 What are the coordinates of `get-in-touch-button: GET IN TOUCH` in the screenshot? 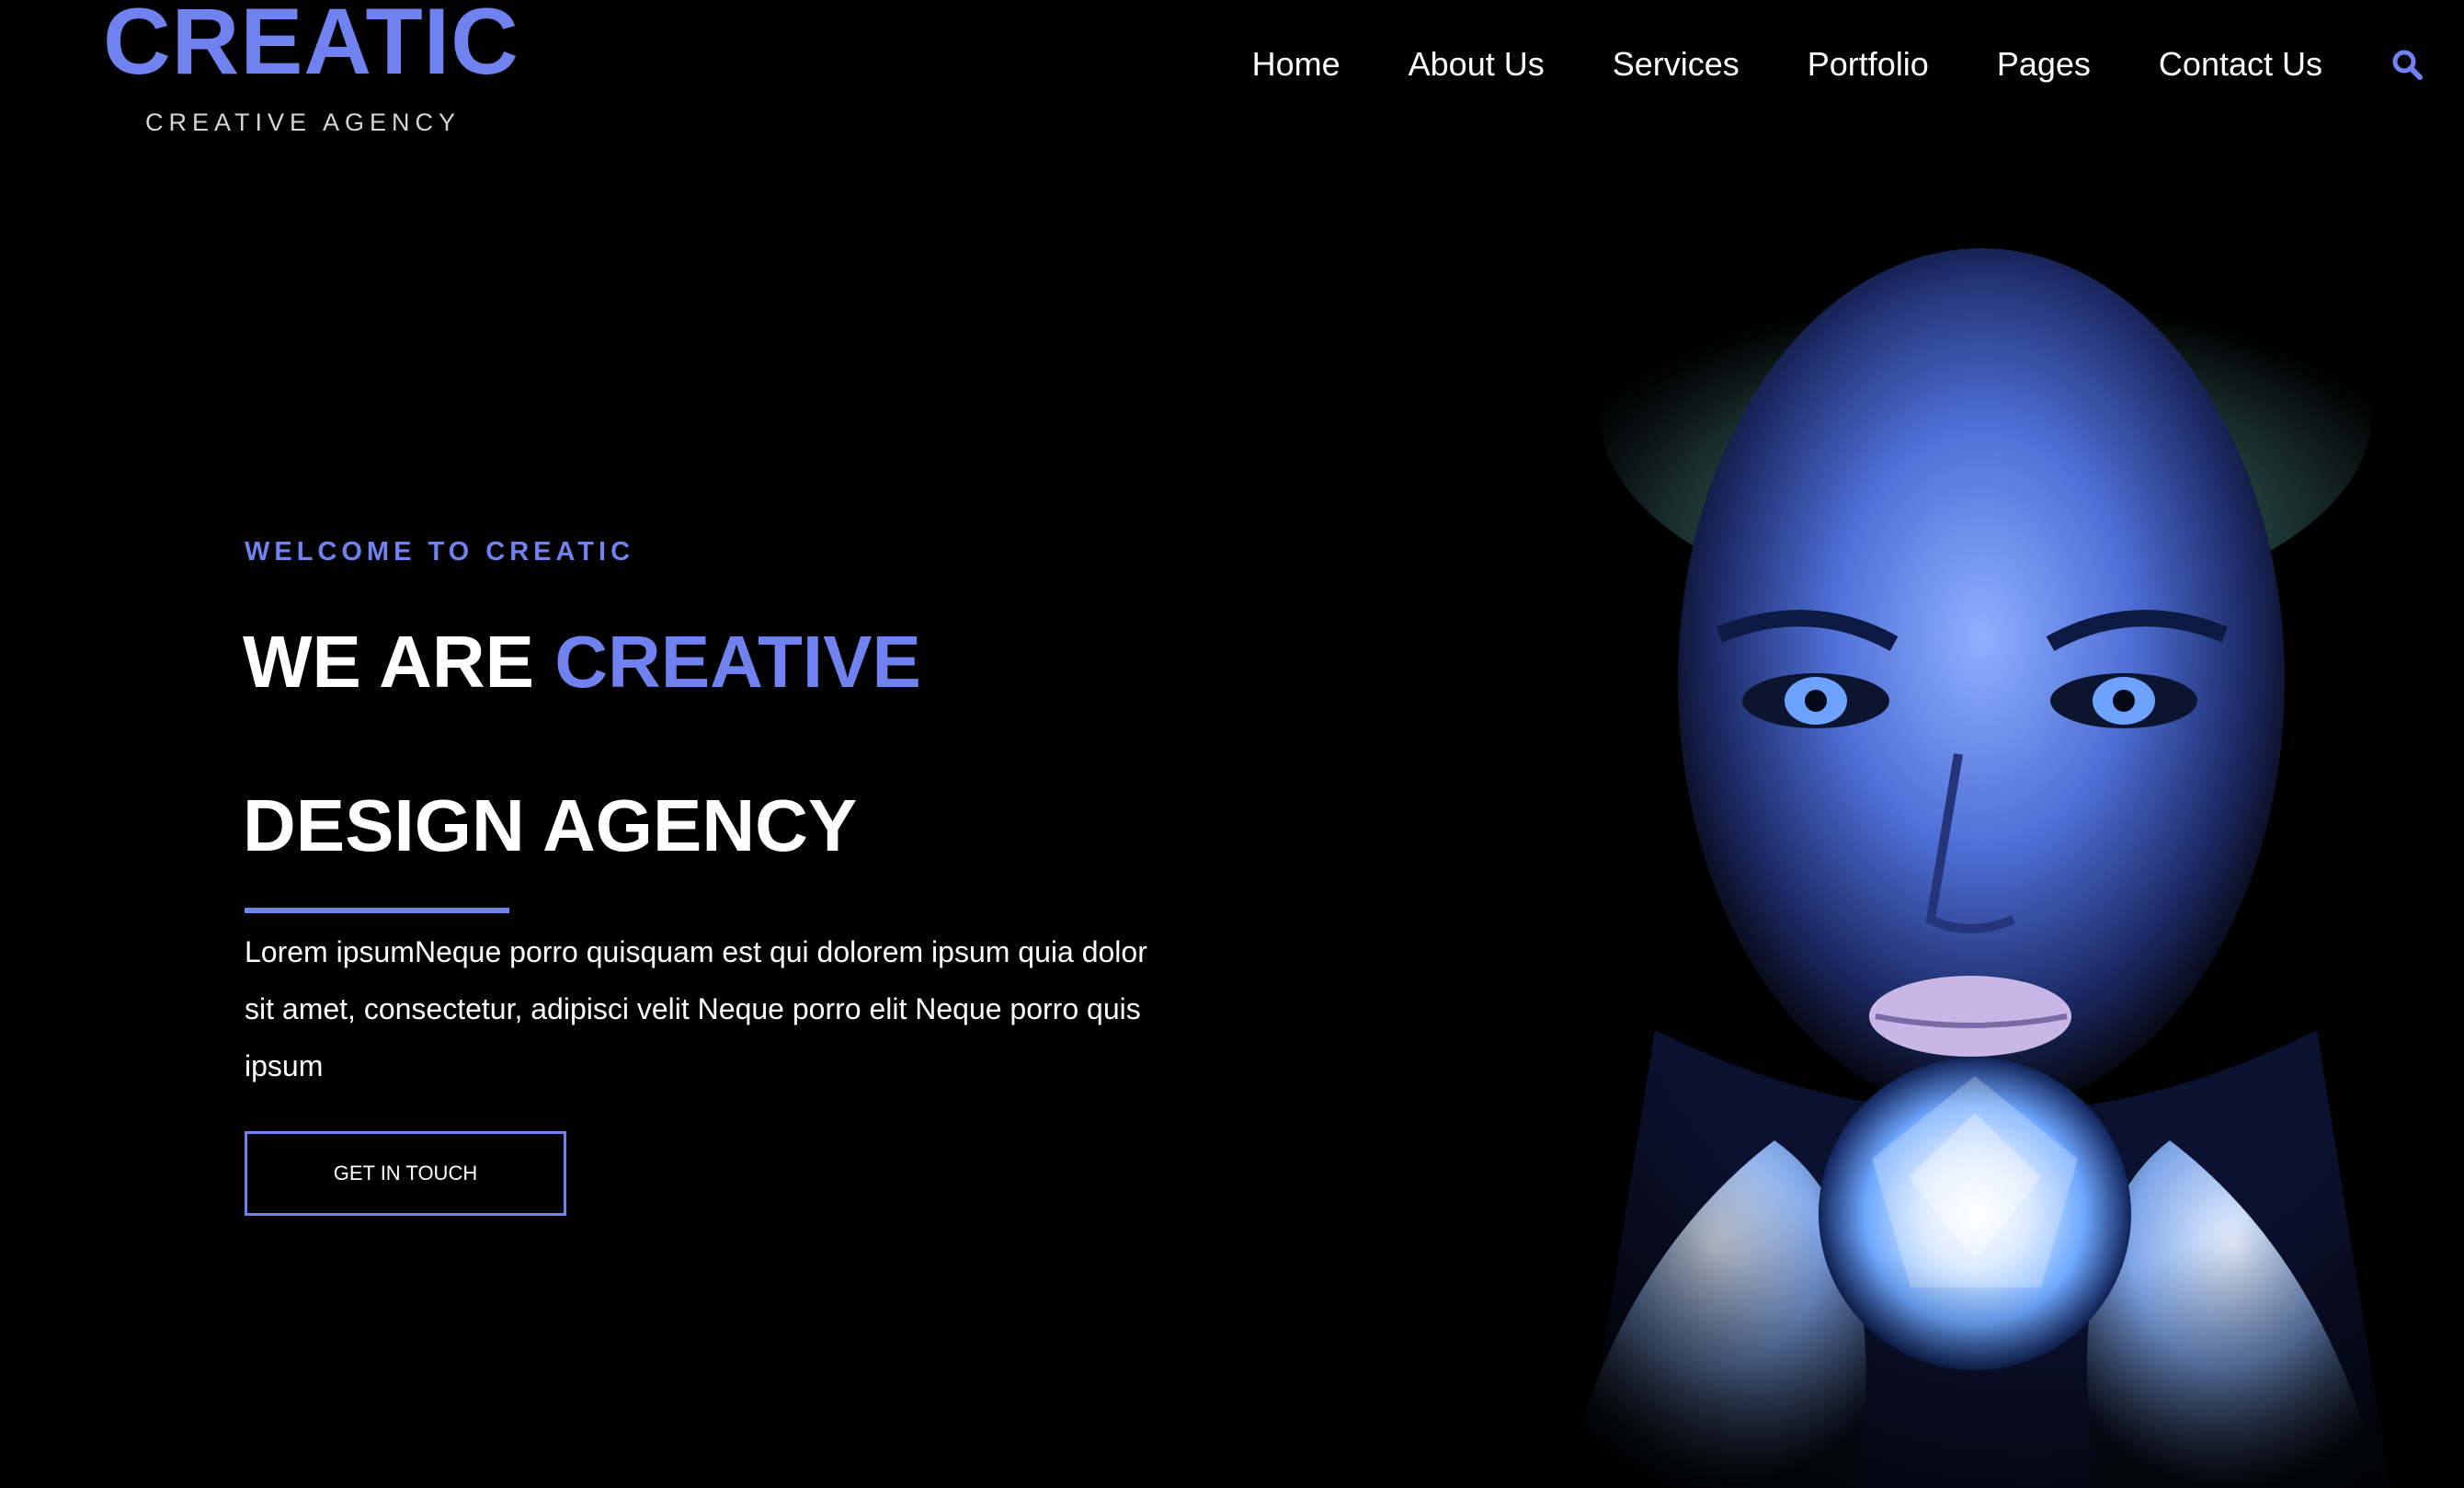 It's located at (405, 1174).